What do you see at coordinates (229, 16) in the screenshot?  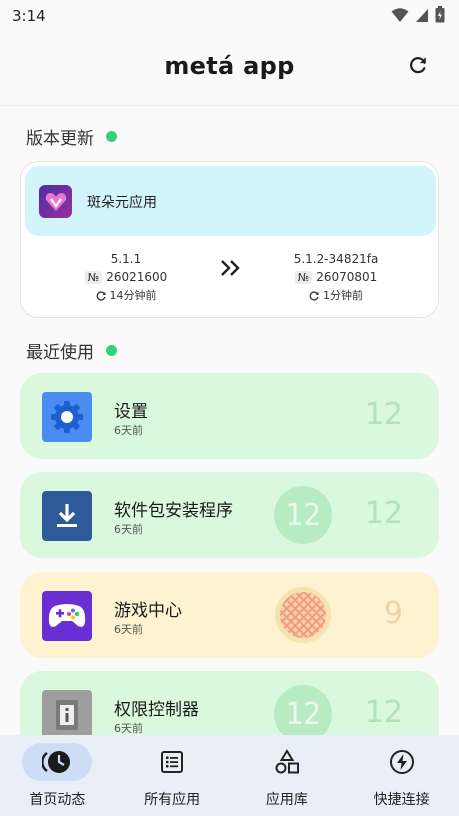 I see `status-bar: 3:14` at bounding box center [229, 16].